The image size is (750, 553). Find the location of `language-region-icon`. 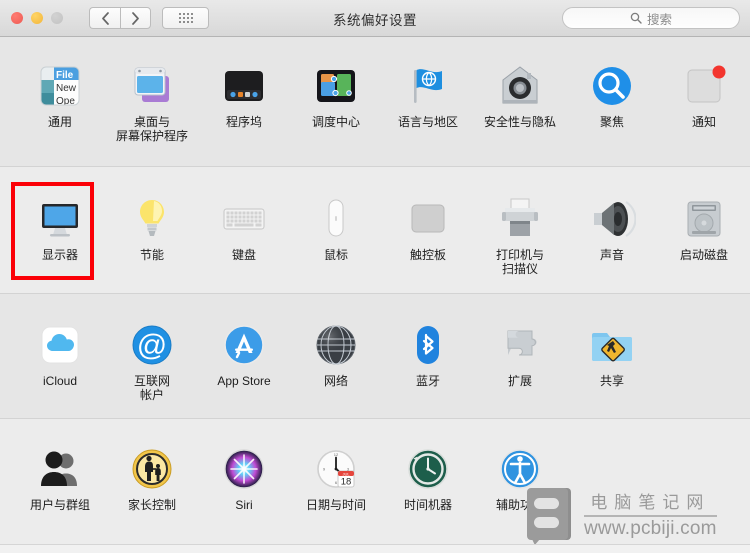

language-region-icon is located at coordinates (428, 84).